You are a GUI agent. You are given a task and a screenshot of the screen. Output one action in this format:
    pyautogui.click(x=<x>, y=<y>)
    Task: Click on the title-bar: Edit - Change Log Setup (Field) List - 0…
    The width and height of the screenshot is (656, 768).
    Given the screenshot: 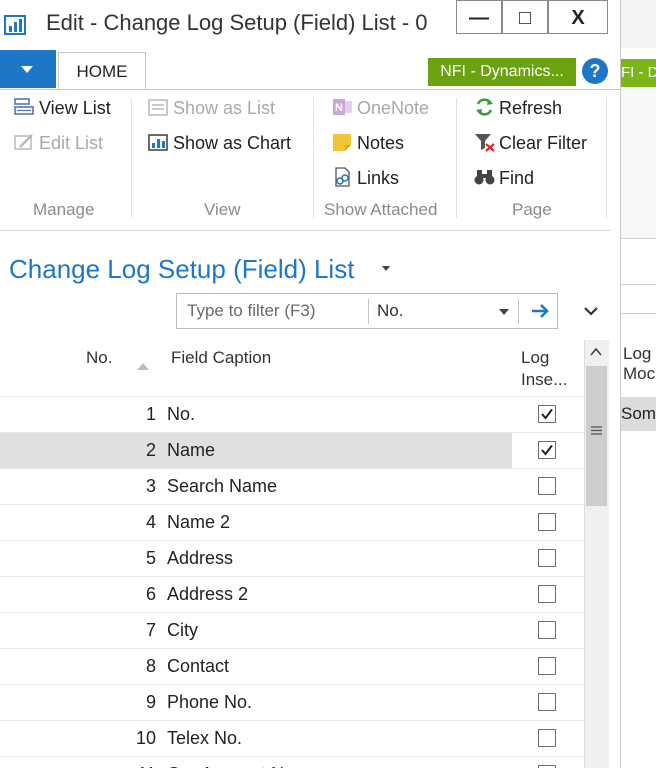 What is the action you would take?
    pyautogui.click(x=310, y=24)
    